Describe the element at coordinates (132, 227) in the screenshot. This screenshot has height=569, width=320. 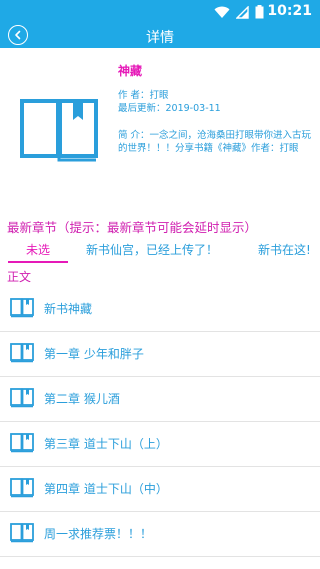
I see `latest-chapter-label: 最新章节（提示：最新章节可能会延时显示）` at that location.